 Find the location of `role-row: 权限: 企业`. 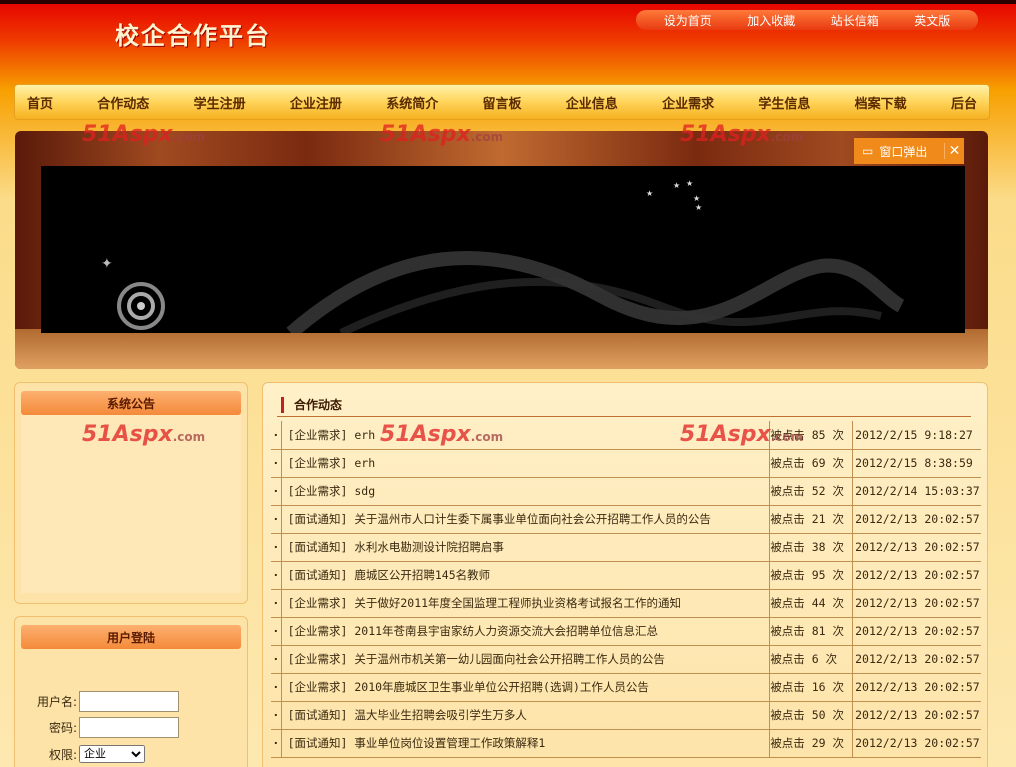

role-row: 权限: 企业 is located at coordinates (87, 754).